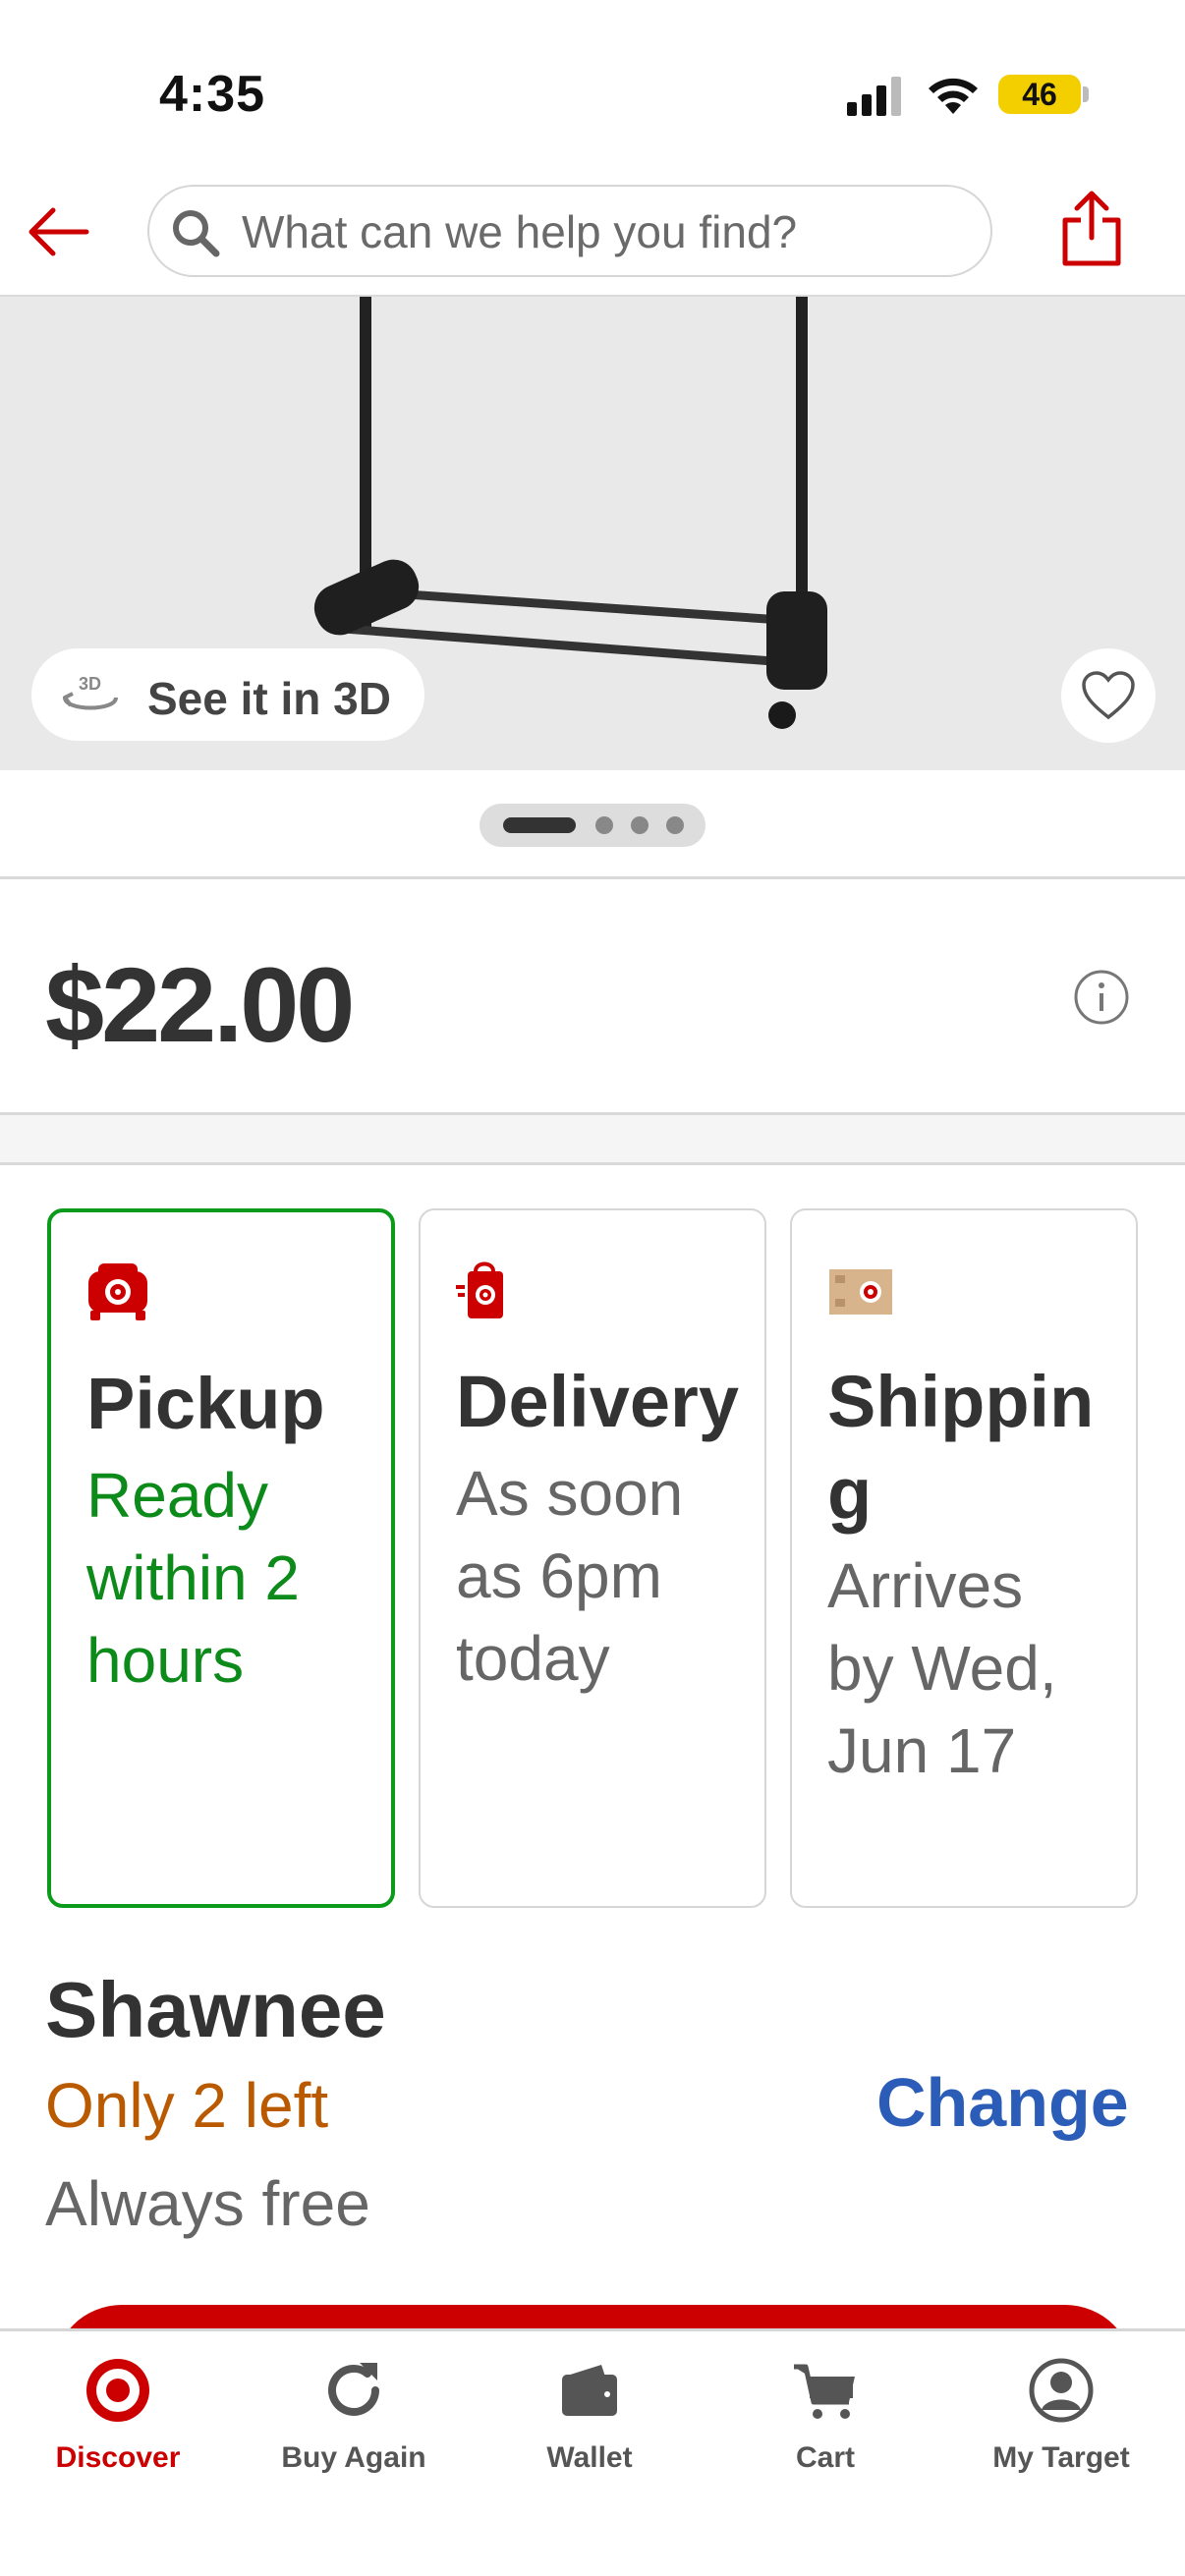 This screenshot has width=1185, height=2576. Describe the element at coordinates (208, 2203) in the screenshot. I see `pickup-cost: Always free` at that location.